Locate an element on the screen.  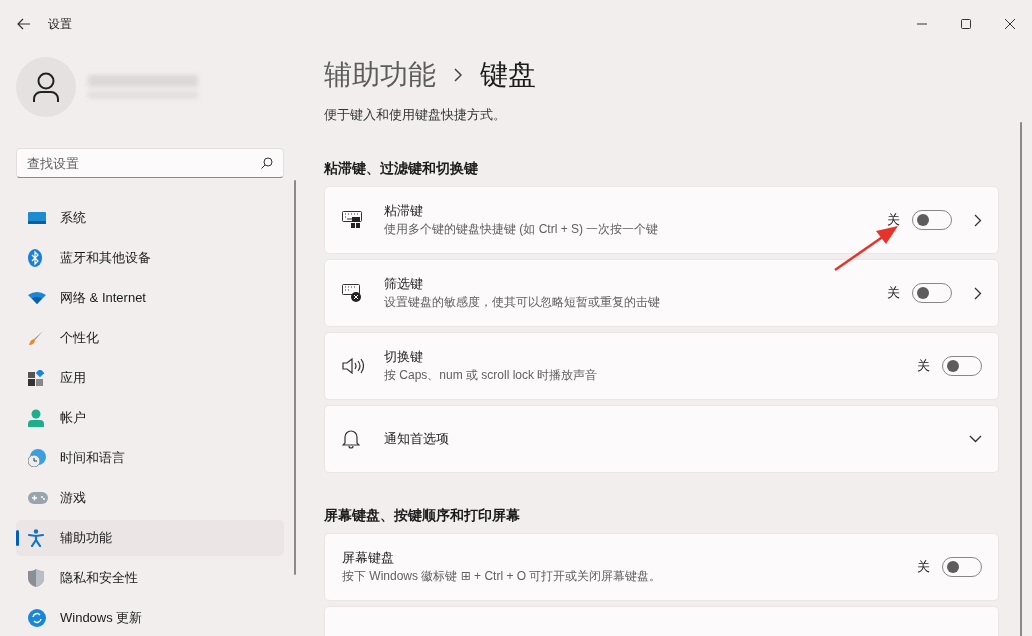
settings-card: 通知首选项 is located at coordinates (661, 439).